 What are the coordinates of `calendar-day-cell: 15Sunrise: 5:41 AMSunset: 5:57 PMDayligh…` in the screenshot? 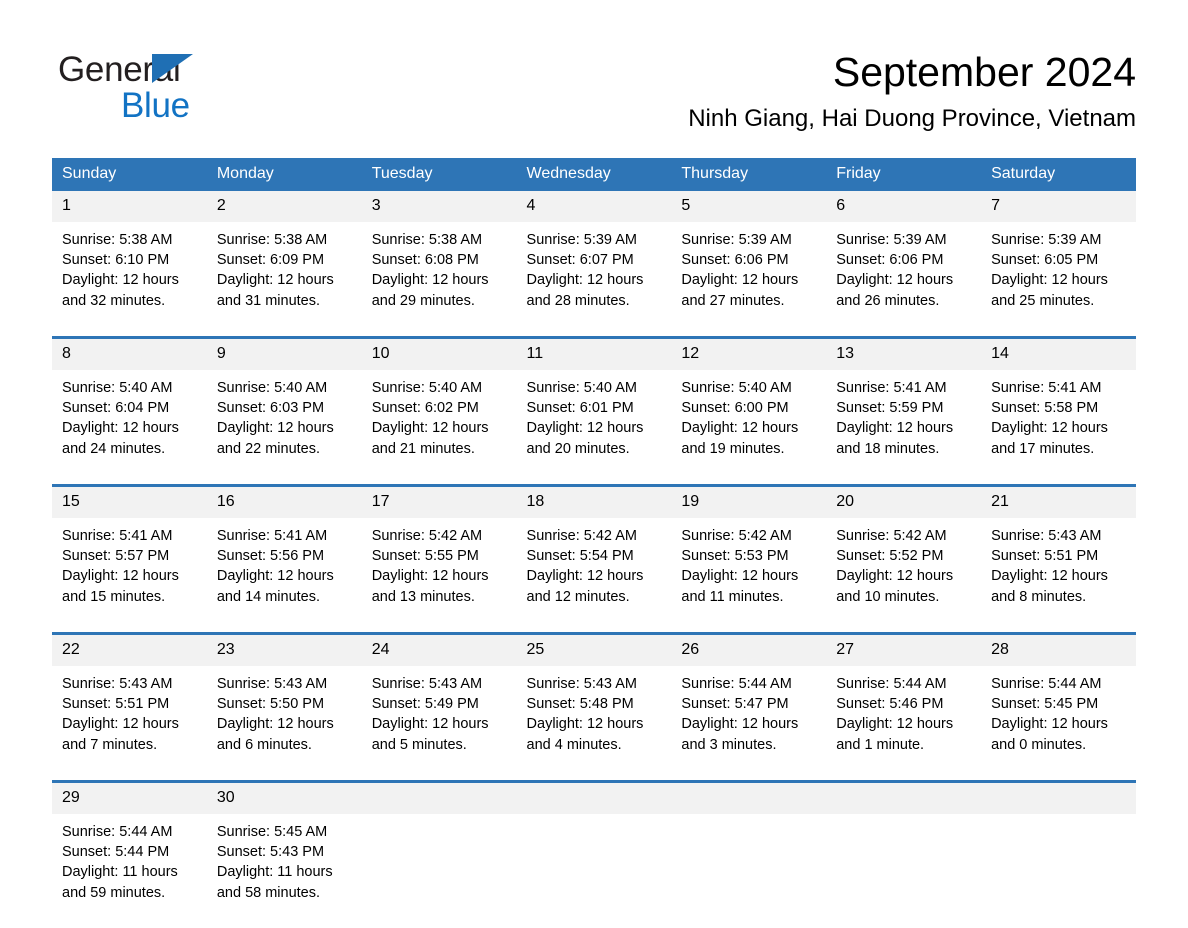 It's located at (129, 560).